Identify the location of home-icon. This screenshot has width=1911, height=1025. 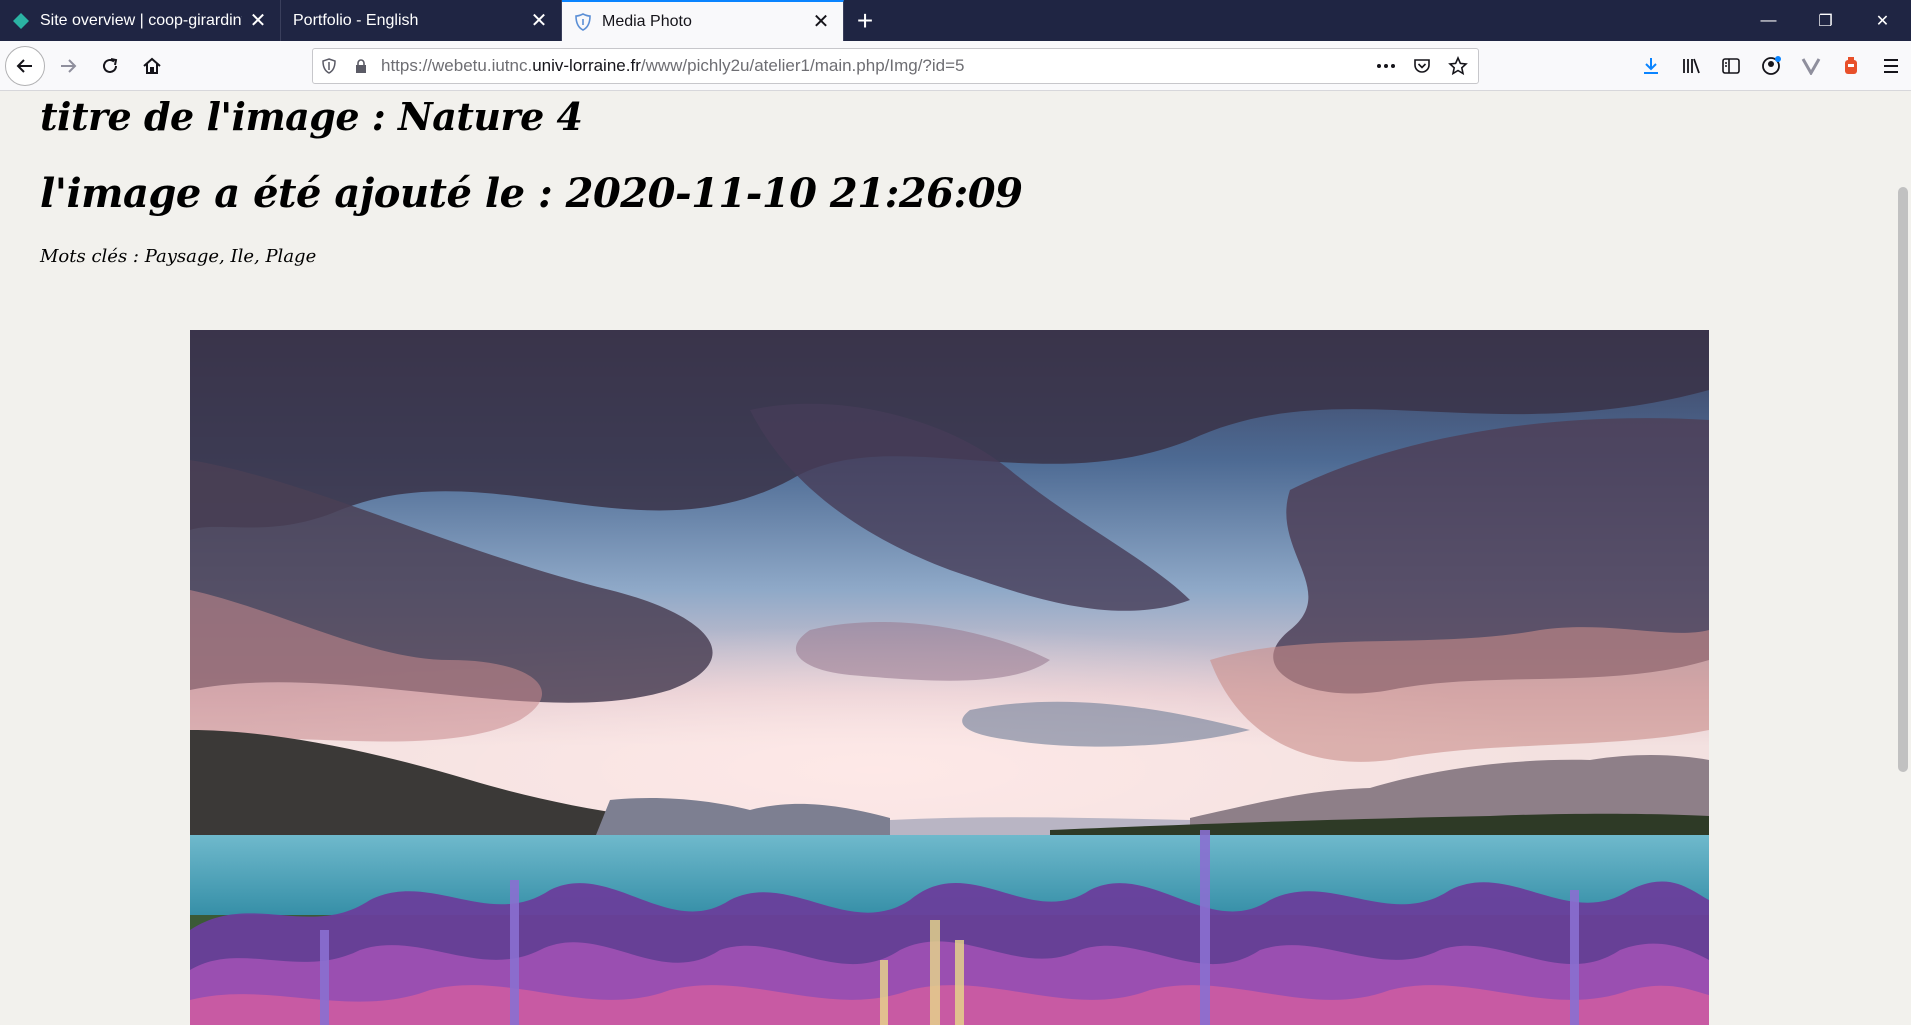
(152, 65).